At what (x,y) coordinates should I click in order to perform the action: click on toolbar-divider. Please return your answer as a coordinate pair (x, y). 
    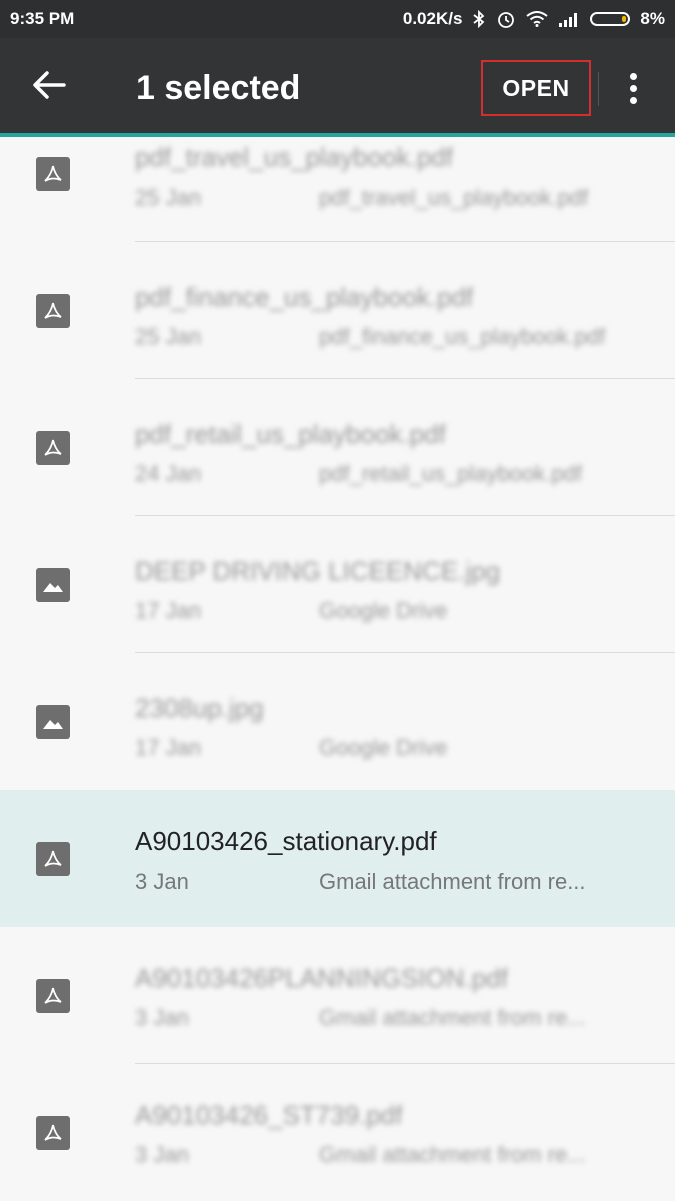
    Looking at the image, I should click on (598, 89).